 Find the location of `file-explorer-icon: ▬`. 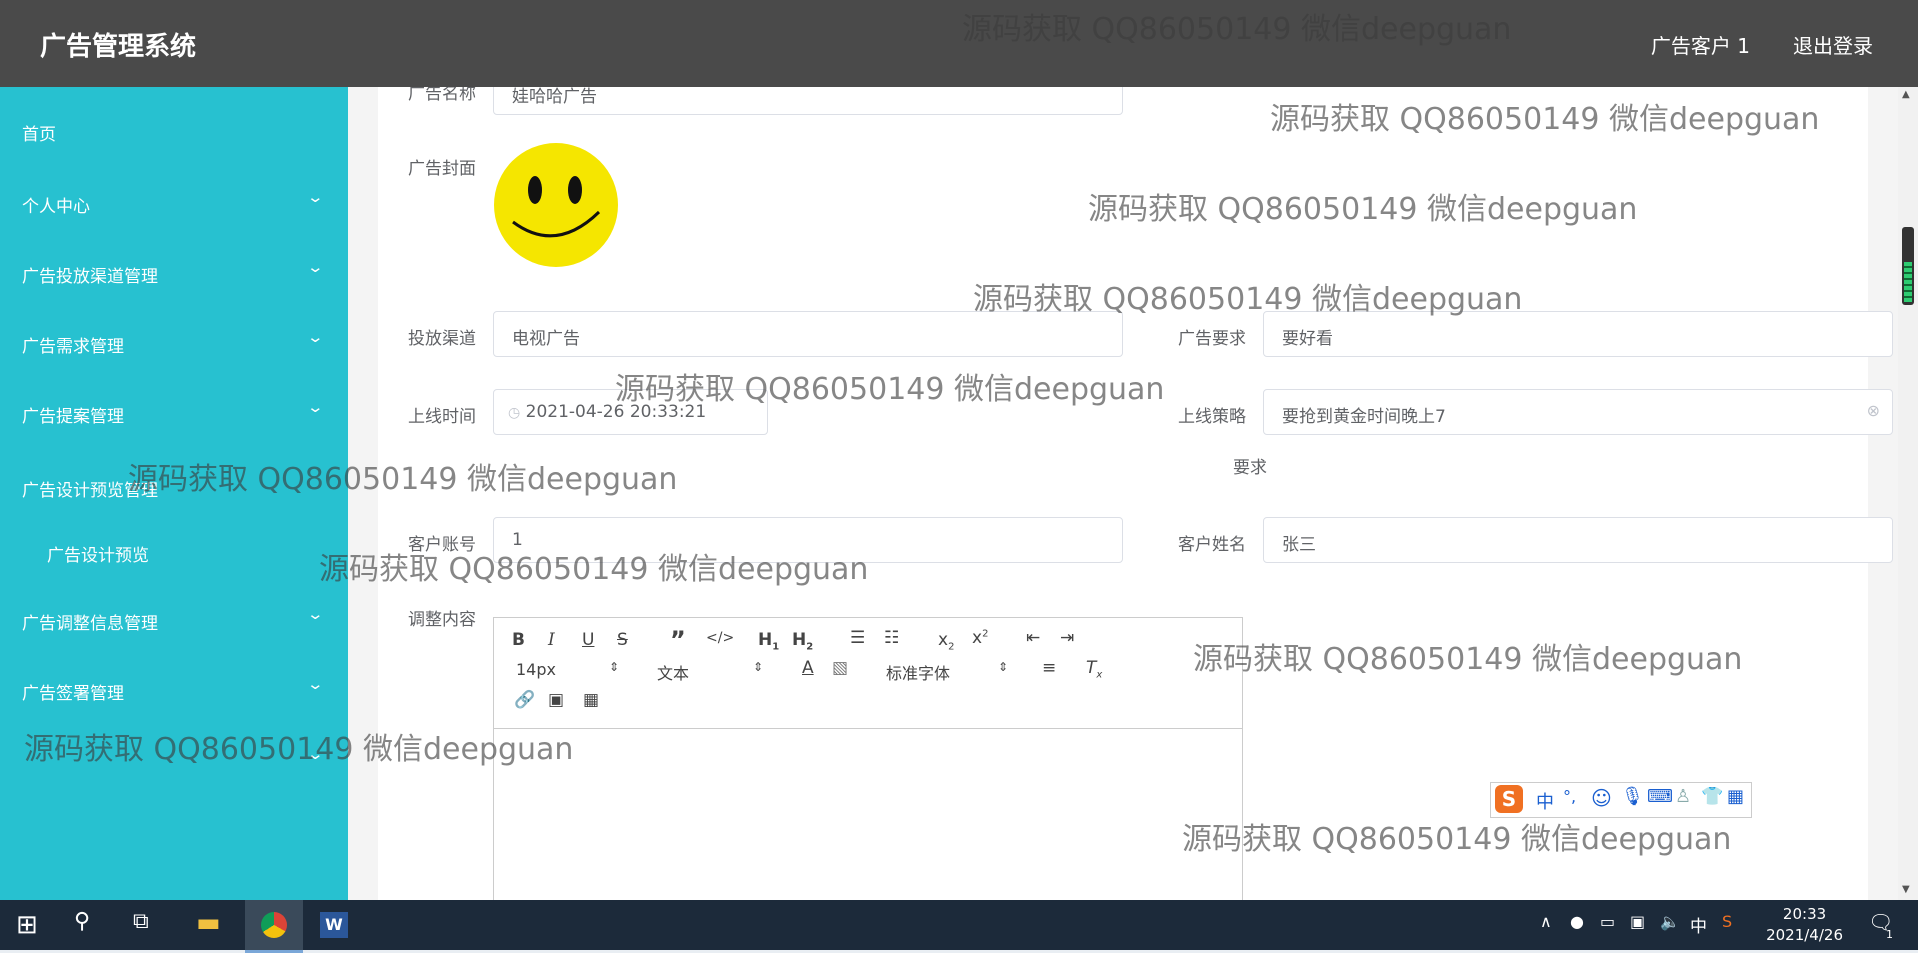

file-explorer-icon: ▬ is located at coordinates (208, 923).